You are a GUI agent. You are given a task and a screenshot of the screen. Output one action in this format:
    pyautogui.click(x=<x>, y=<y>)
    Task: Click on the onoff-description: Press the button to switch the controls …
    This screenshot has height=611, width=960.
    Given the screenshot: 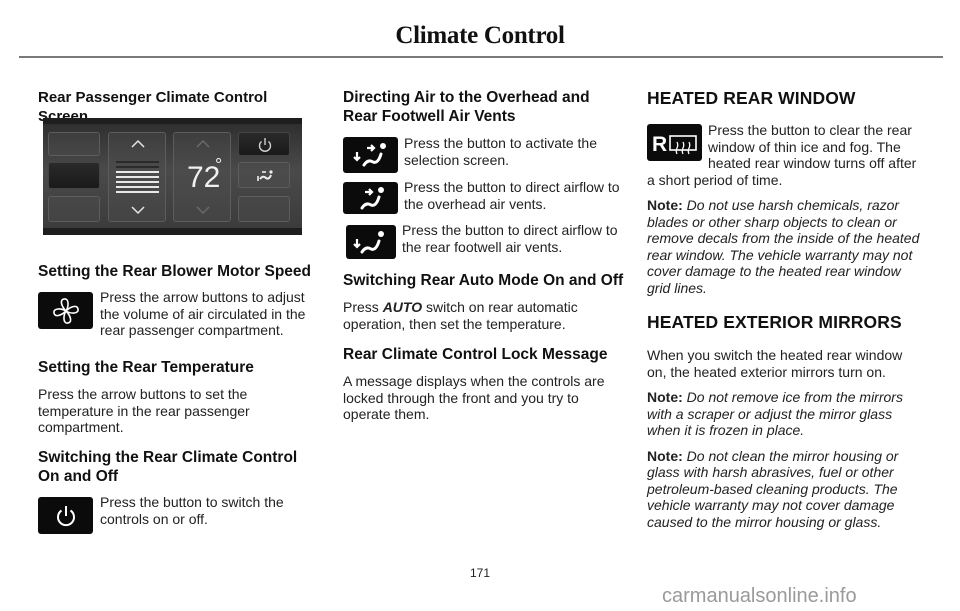 What is the action you would take?
    pyautogui.click(x=192, y=510)
    